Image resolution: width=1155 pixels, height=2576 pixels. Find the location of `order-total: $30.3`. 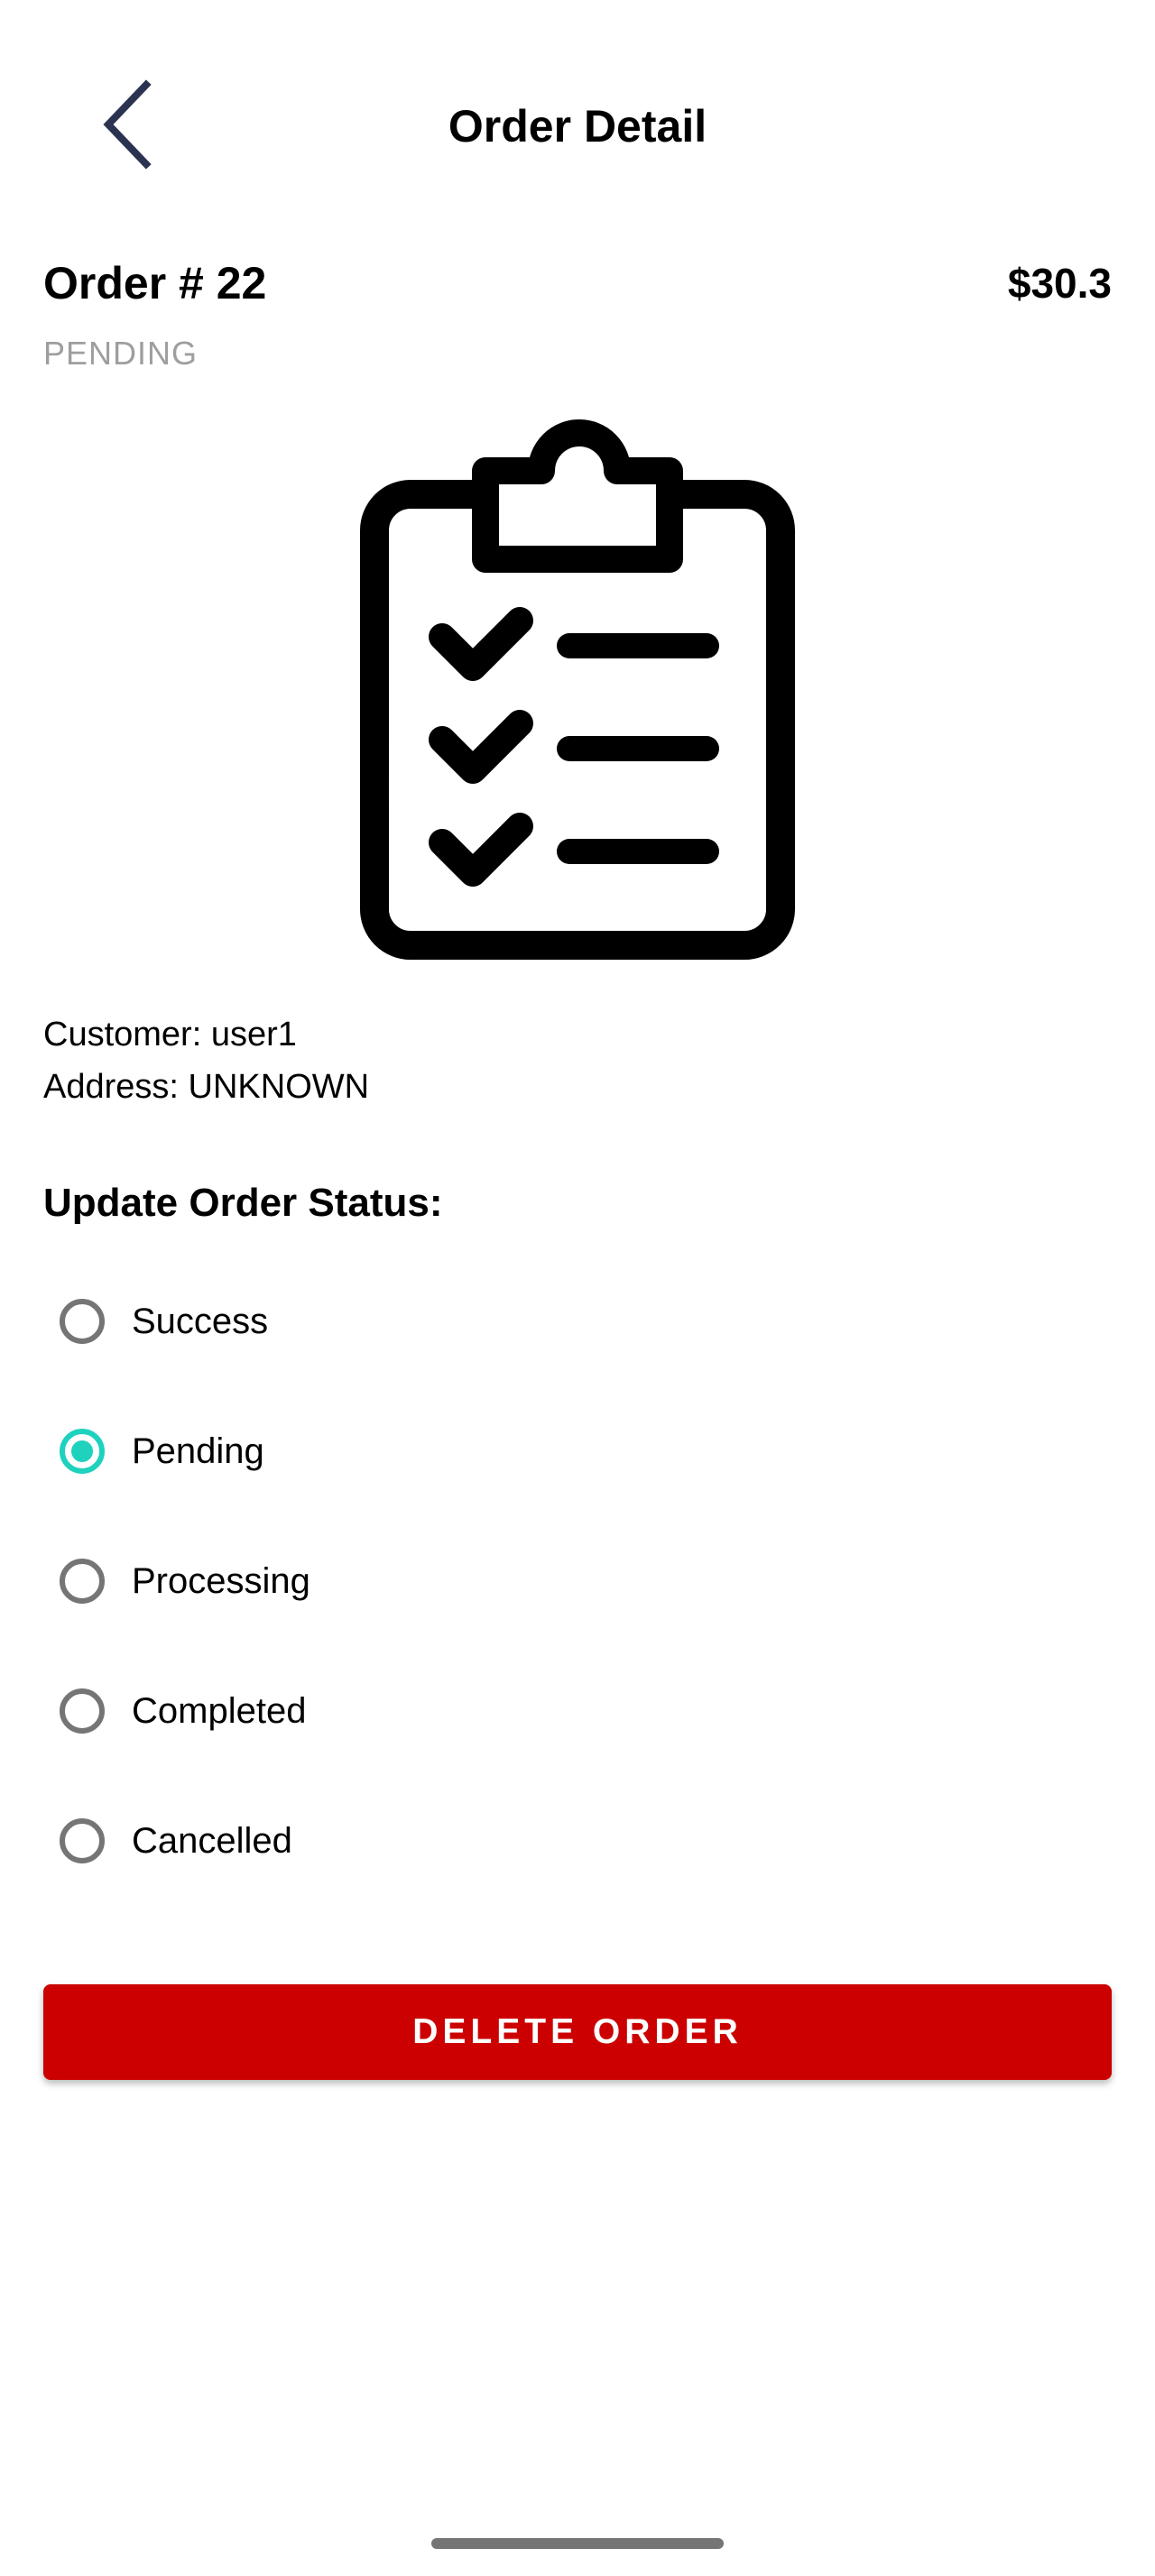

order-total: $30.3 is located at coordinates (1059, 283).